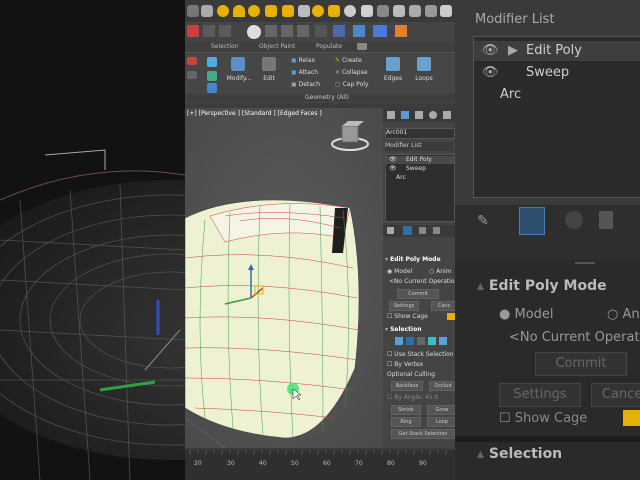 The image size is (640, 480). What do you see at coordinates (393, 64) in the screenshot?
I see `edges-icon` at bounding box center [393, 64].